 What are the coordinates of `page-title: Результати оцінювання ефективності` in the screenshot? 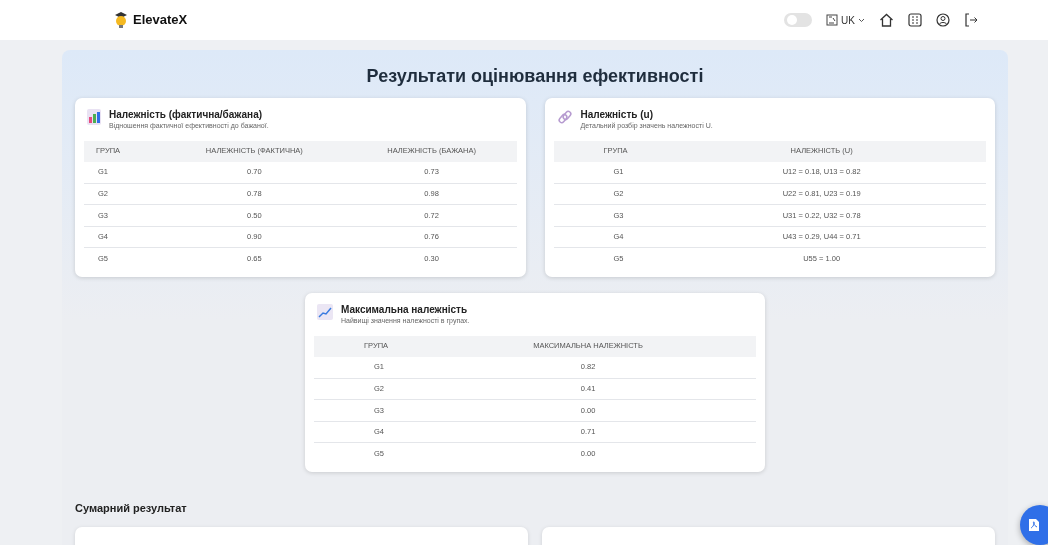 It's located at (535, 76).